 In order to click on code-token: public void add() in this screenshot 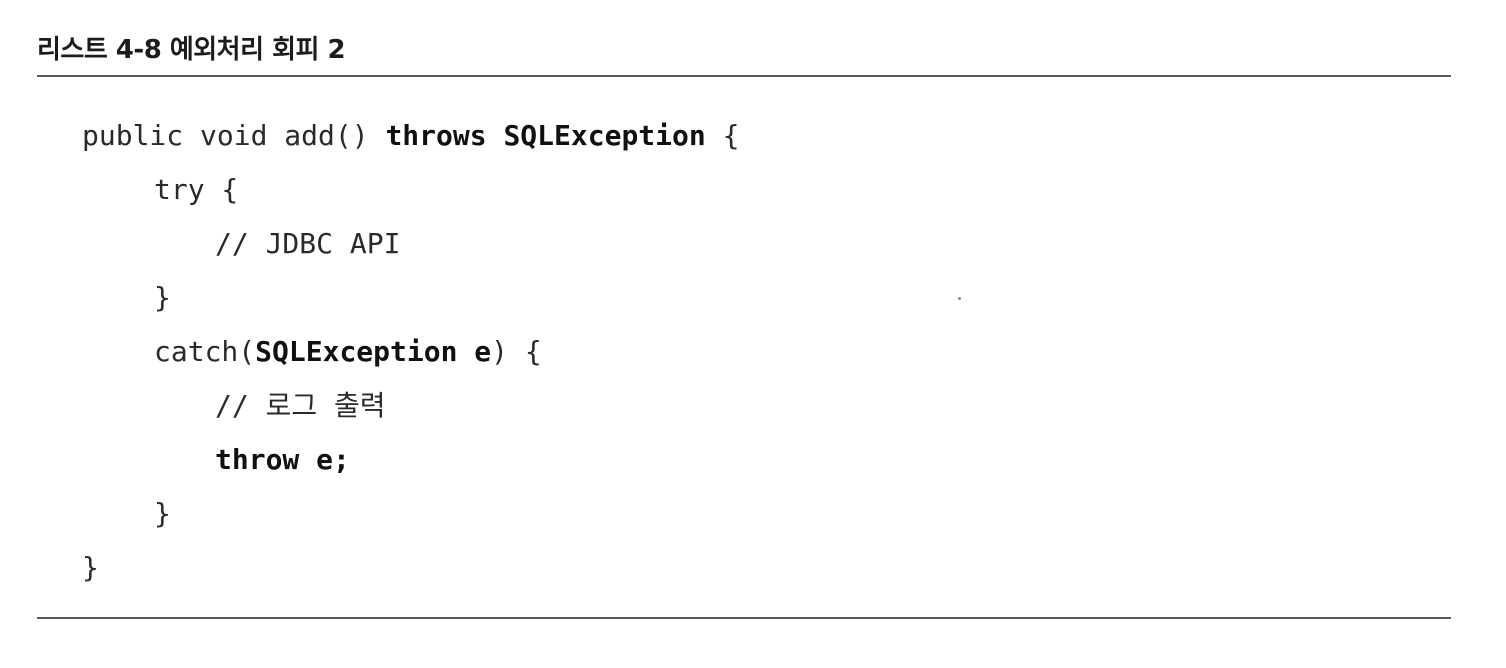, I will do `click(234, 135)`.